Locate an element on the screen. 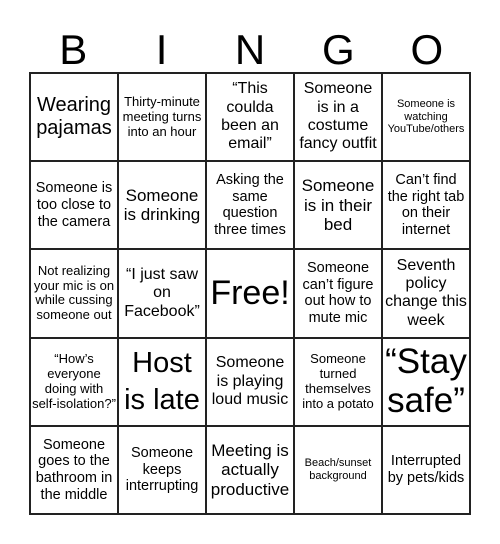 The width and height of the screenshot is (500, 544). header-letter-g: G is located at coordinates (338, 49).